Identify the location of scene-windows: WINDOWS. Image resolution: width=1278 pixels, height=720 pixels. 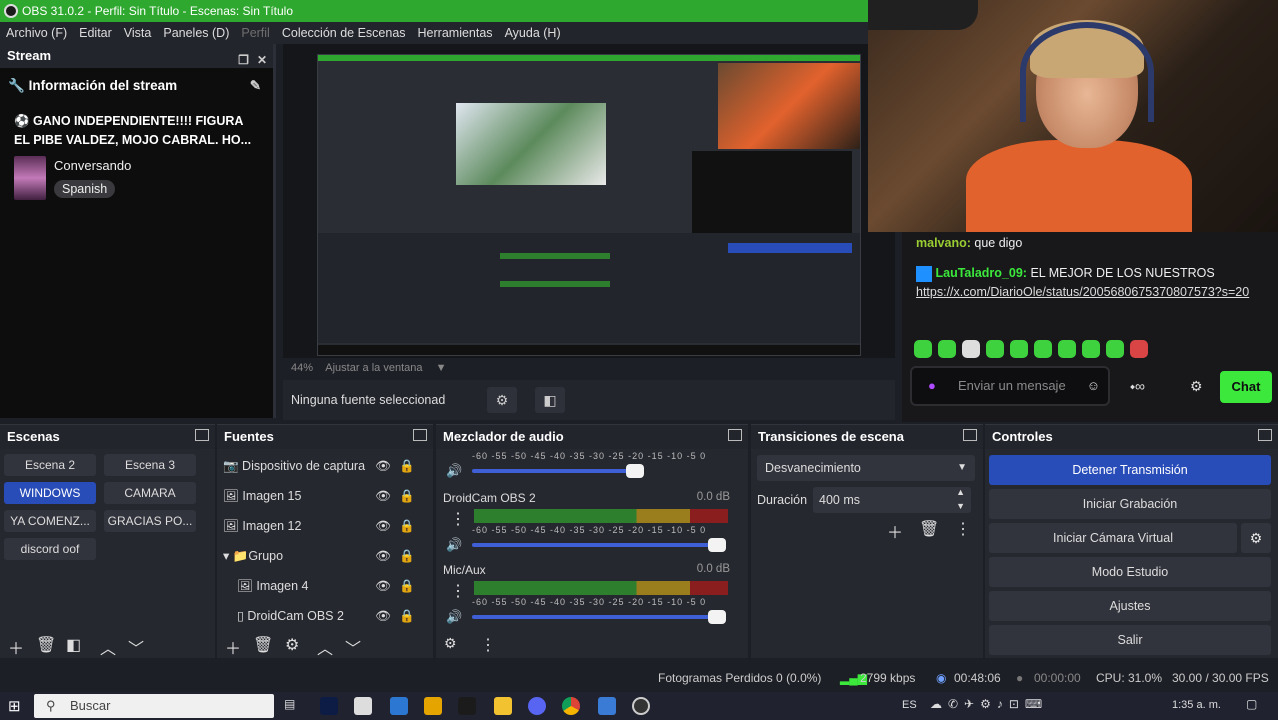
(50, 493).